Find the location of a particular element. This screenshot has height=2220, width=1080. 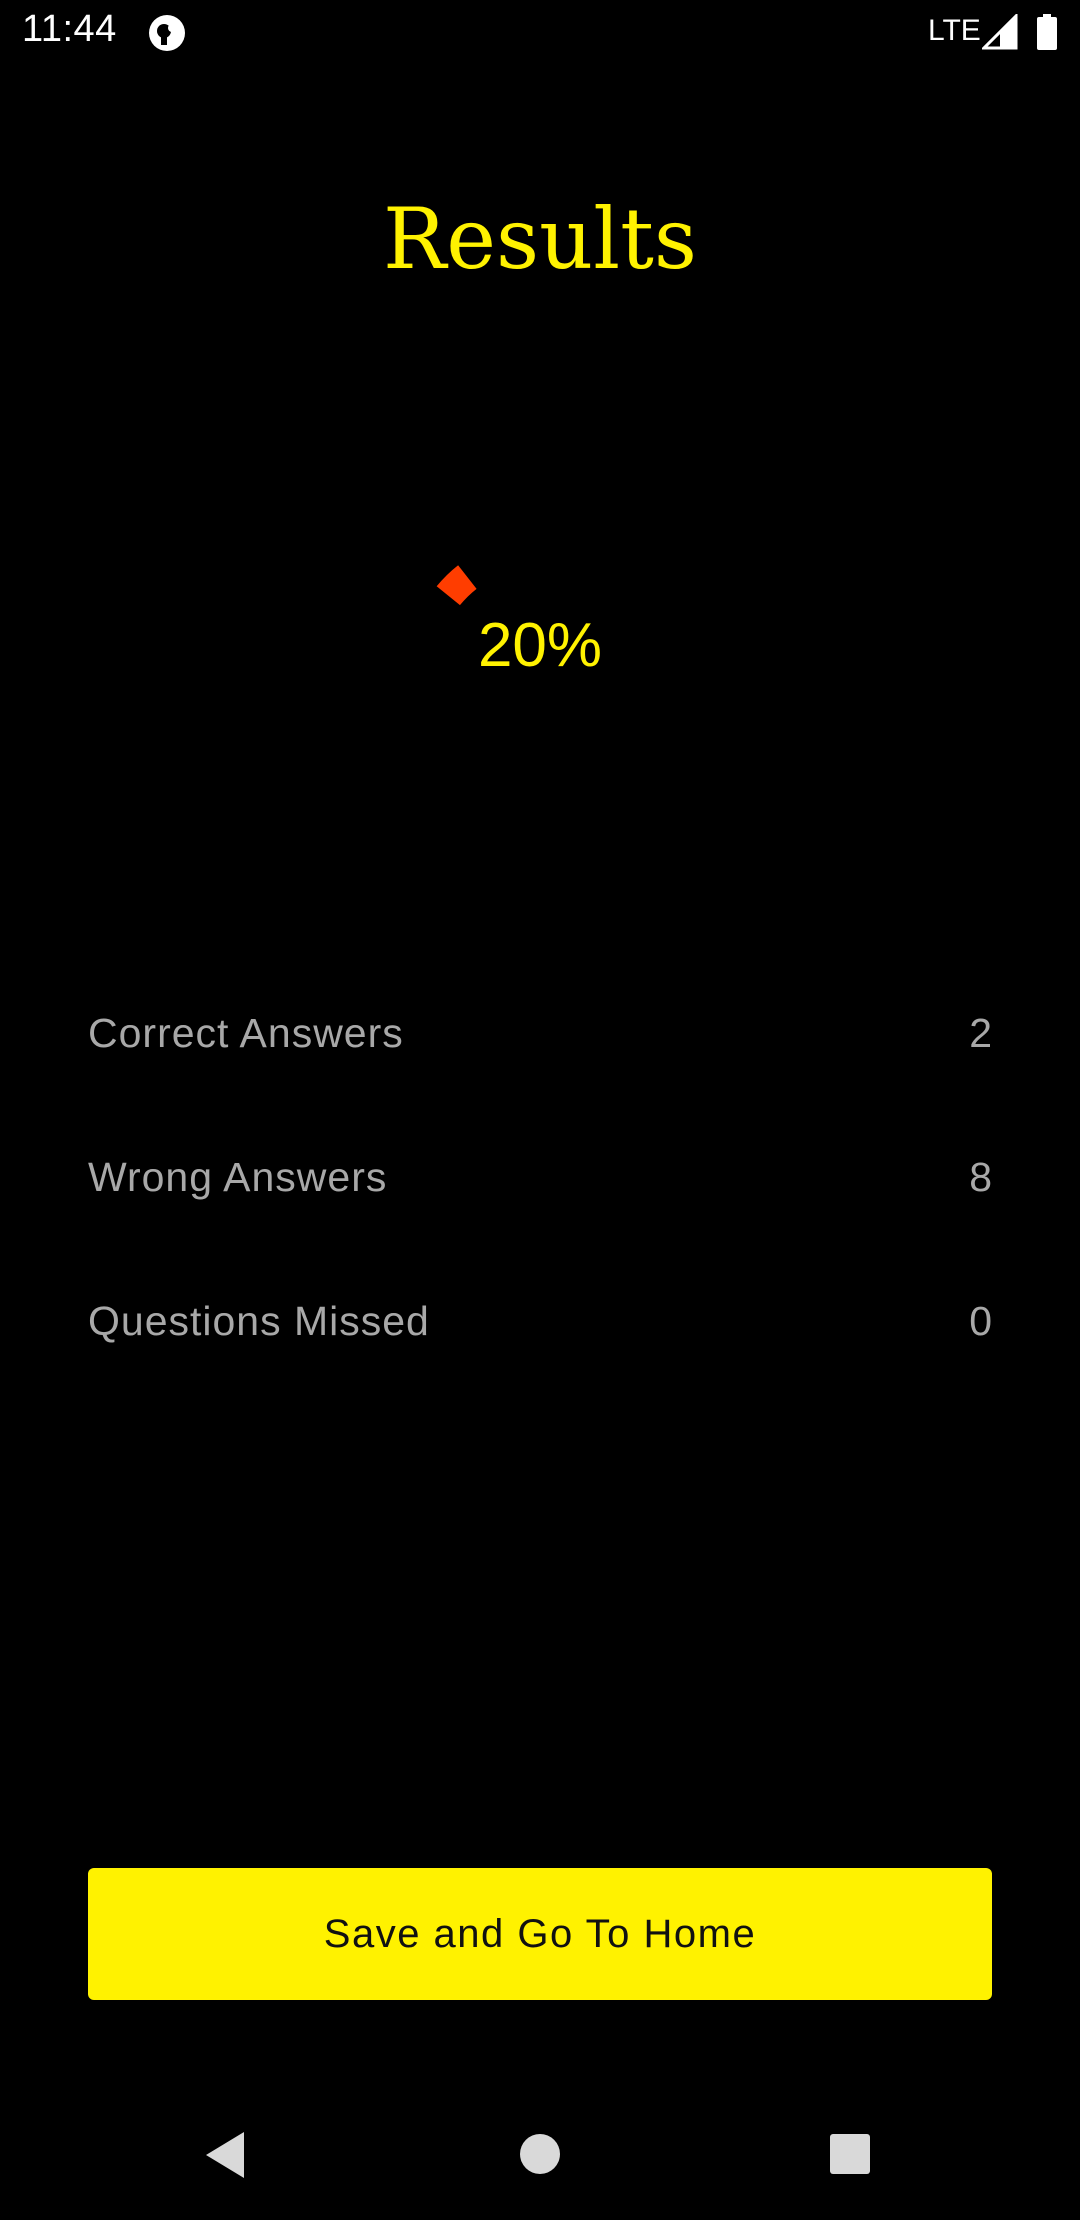

battery-icon is located at coordinates (1047, 32).